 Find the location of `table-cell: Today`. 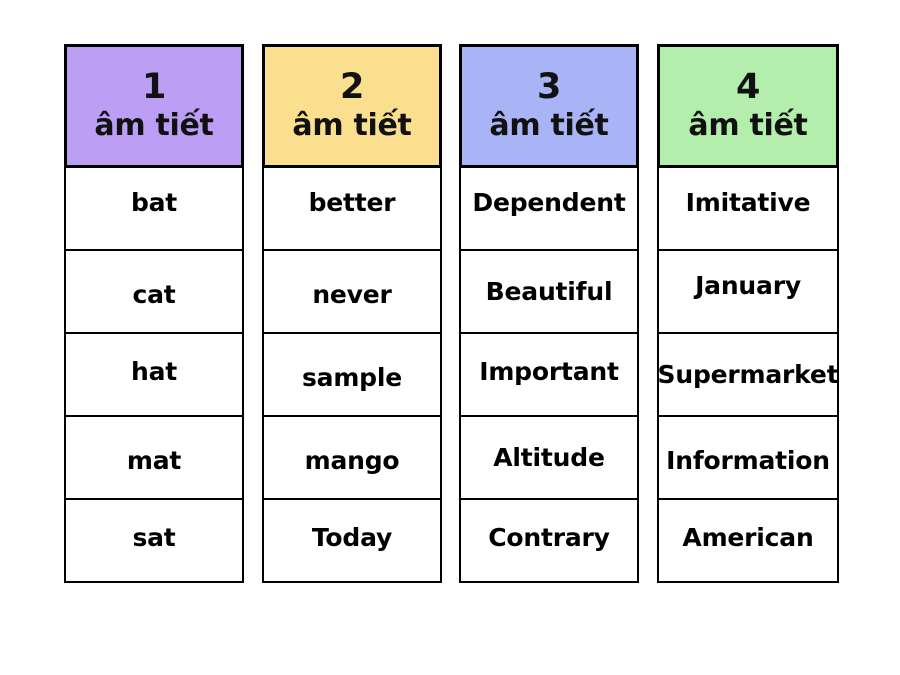

table-cell: Today is located at coordinates (352, 540).